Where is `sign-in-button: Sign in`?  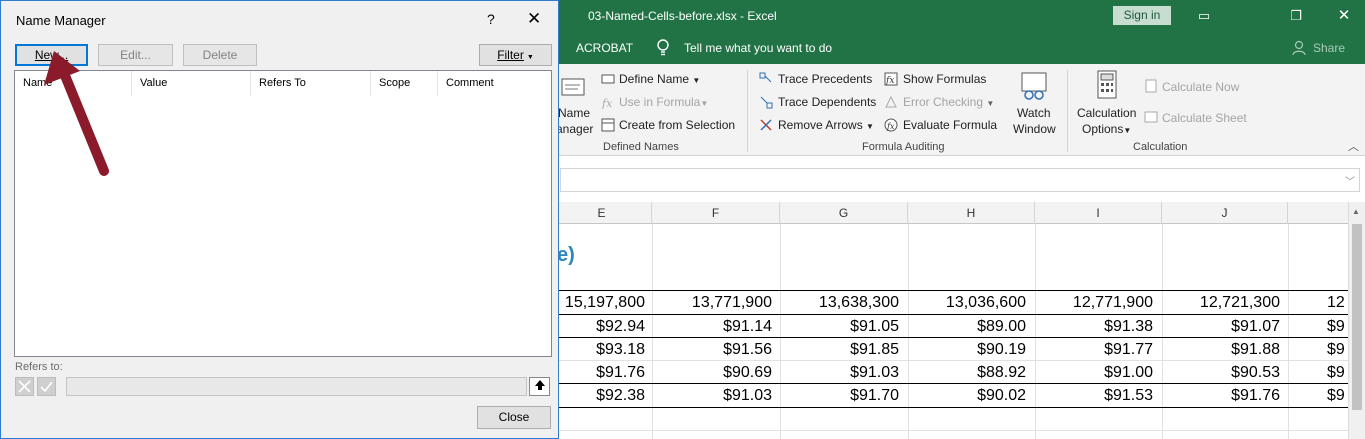
sign-in-button: Sign in is located at coordinates (1142, 15).